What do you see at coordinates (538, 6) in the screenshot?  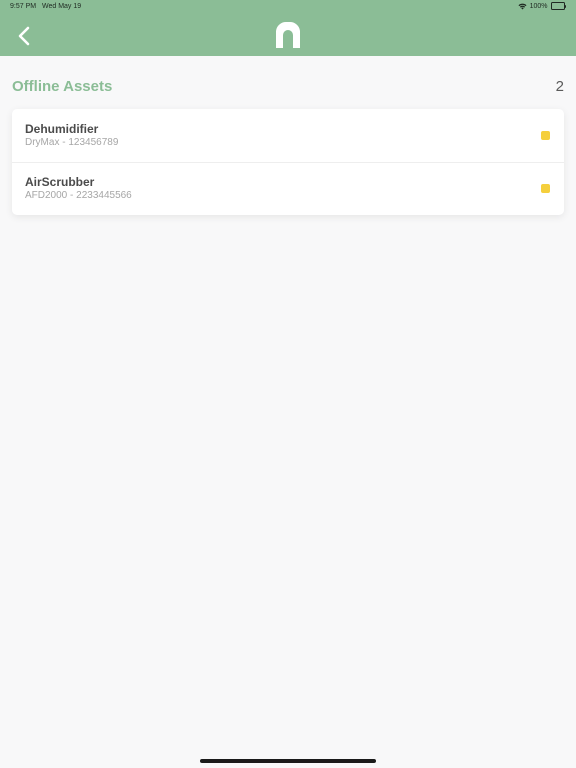 I see `battery-percent: 100%` at bounding box center [538, 6].